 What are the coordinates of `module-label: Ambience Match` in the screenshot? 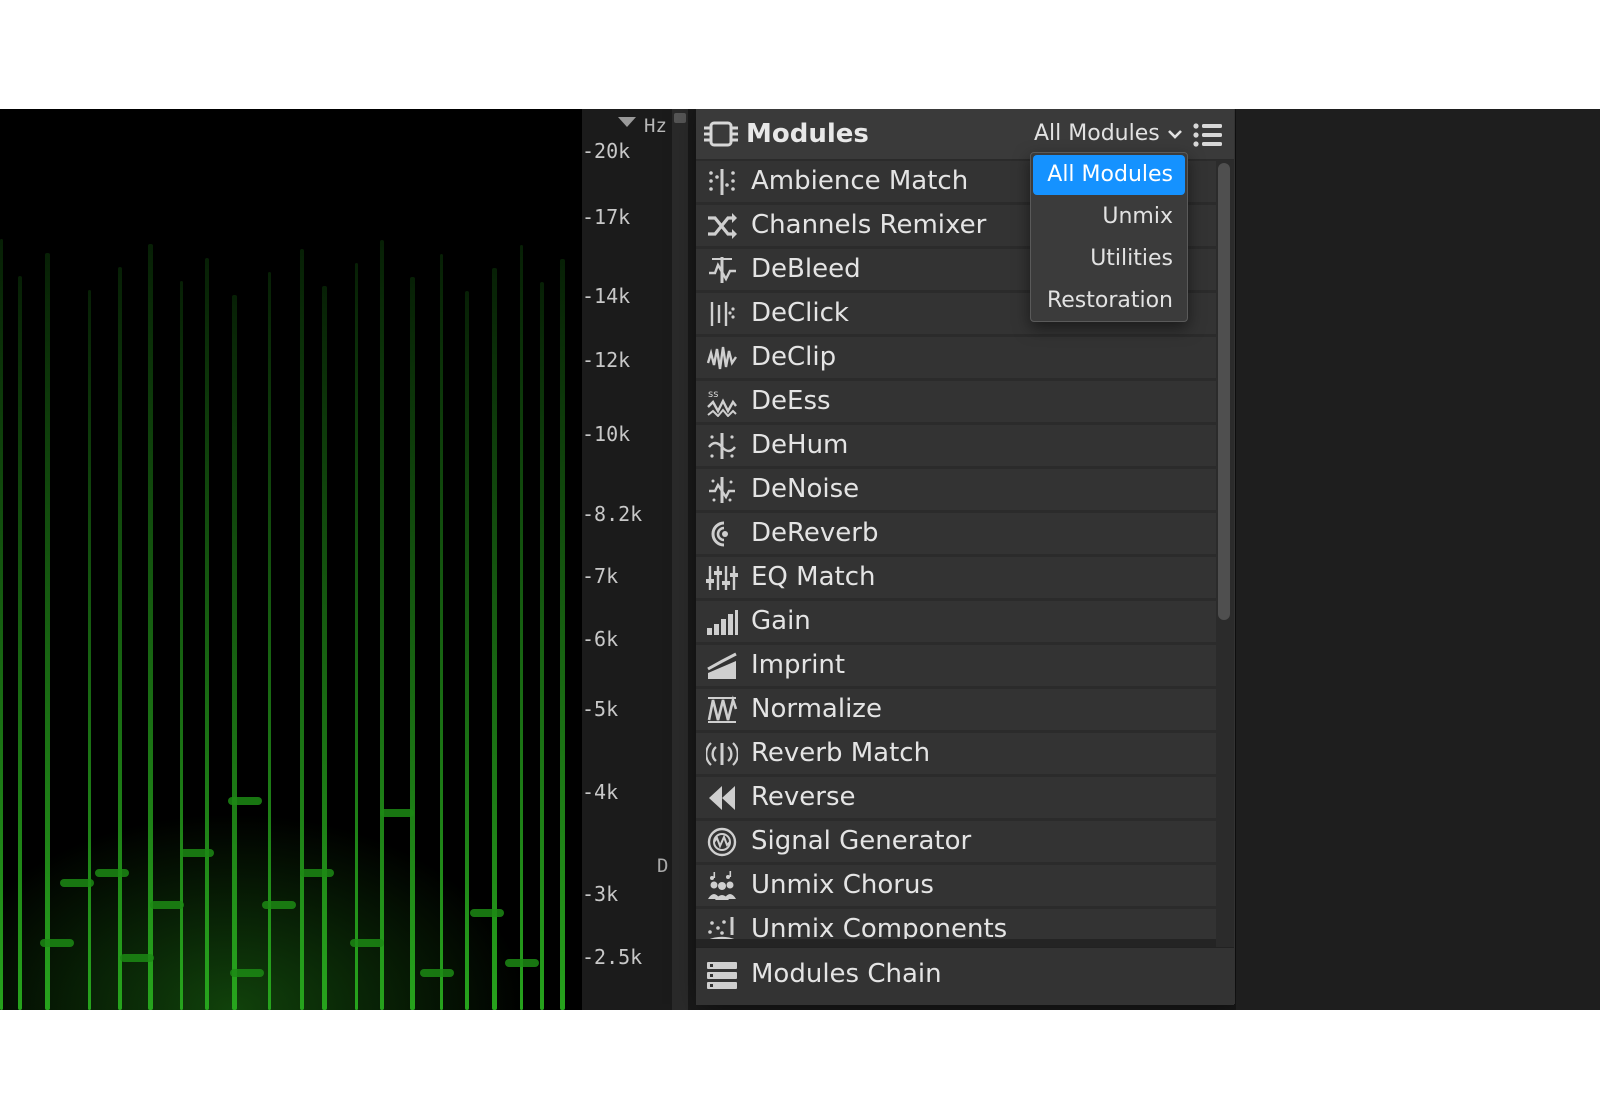 It's located at (860, 181).